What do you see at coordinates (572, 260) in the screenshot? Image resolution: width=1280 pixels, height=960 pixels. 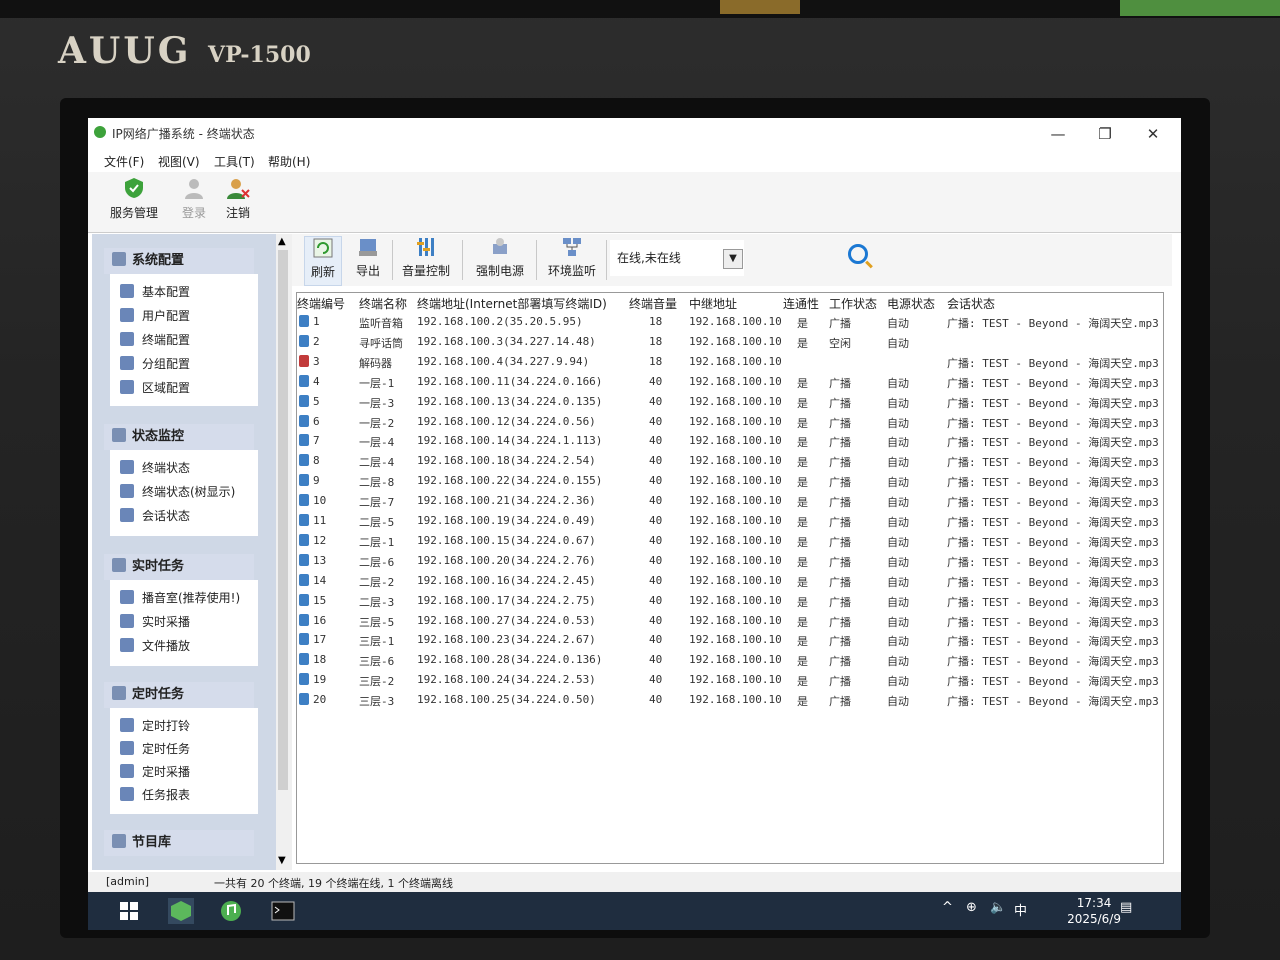 I see `environment-monitor-button: 环境监听` at bounding box center [572, 260].